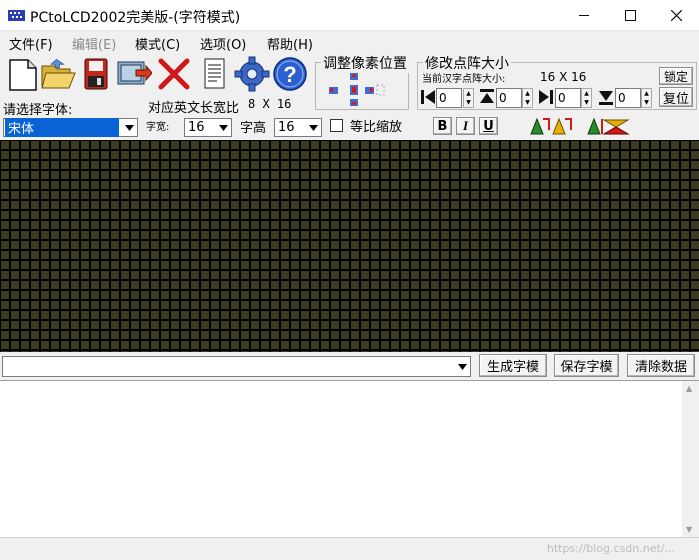 The width and height of the screenshot is (699, 560). Describe the element at coordinates (357, 89) in the screenshot. I see `pixel-move-icon` at that location.